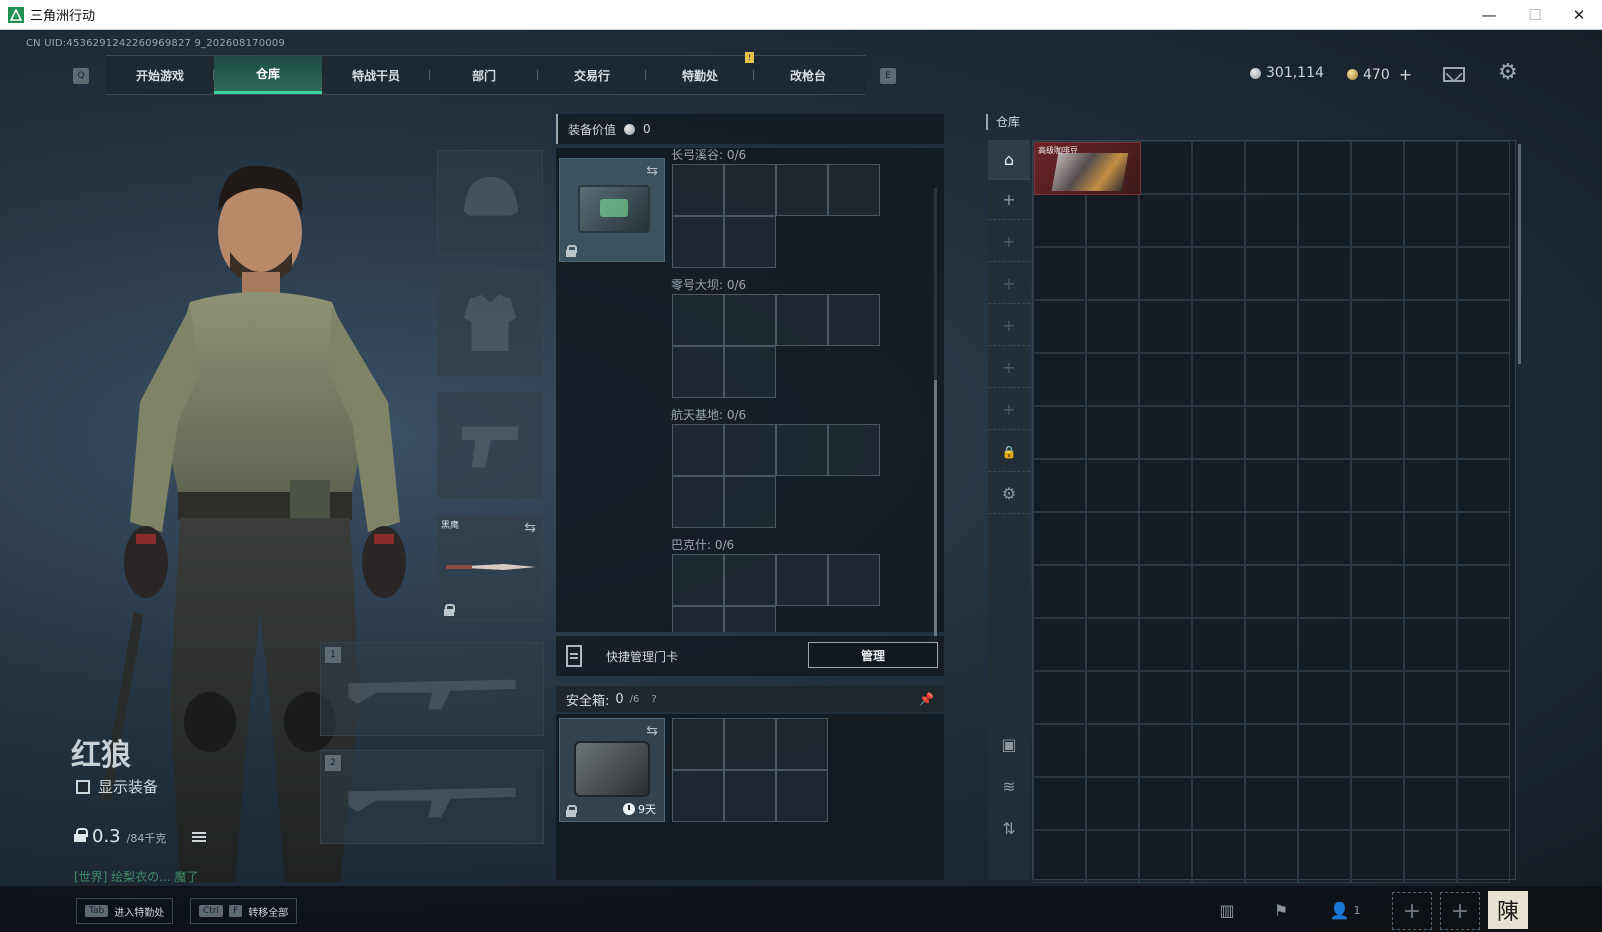 The height and width of the screenshot is (932, 1602). What do you see at coordinates (81, 76) in the screenshot?
I see `nav-prev-key: Q` at bounding box center [81, 76].